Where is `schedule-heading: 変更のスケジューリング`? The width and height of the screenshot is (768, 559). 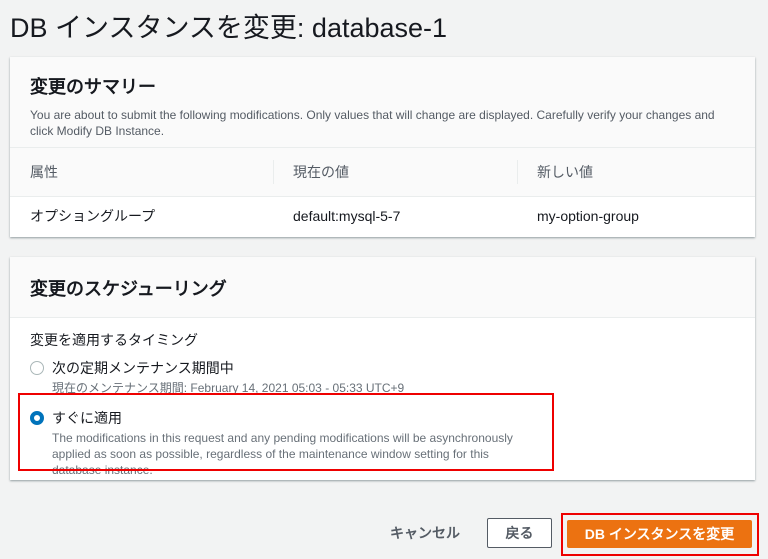
schedule-heading: 変更のスケジューリング is located at coordinates (128, 289).